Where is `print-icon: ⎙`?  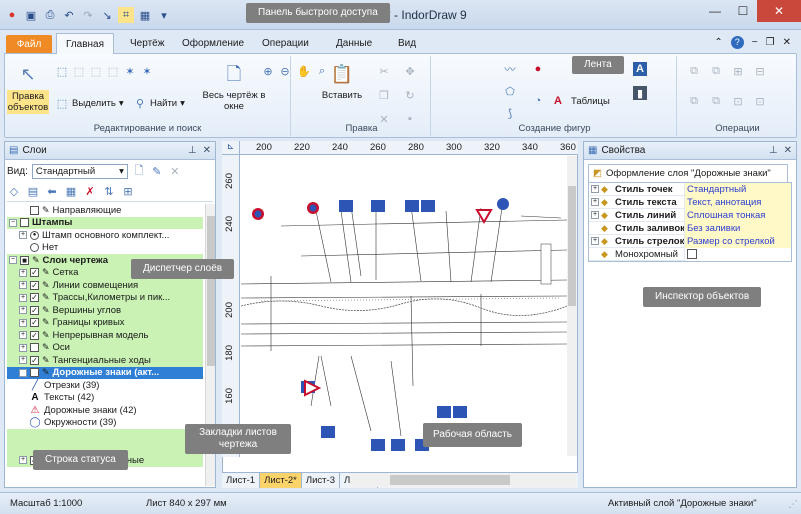
print-icon: ⎙ is located at coordinates (50, 15).